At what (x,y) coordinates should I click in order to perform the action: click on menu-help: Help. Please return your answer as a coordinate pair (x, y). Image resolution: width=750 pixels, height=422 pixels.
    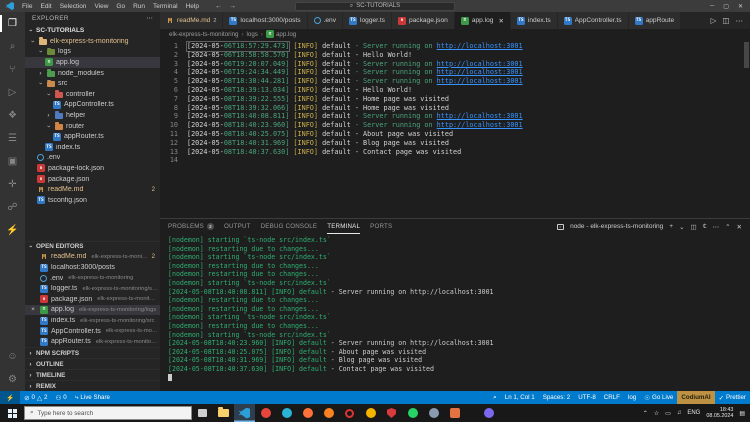
    Looking at the image, I should click on (192, 6).